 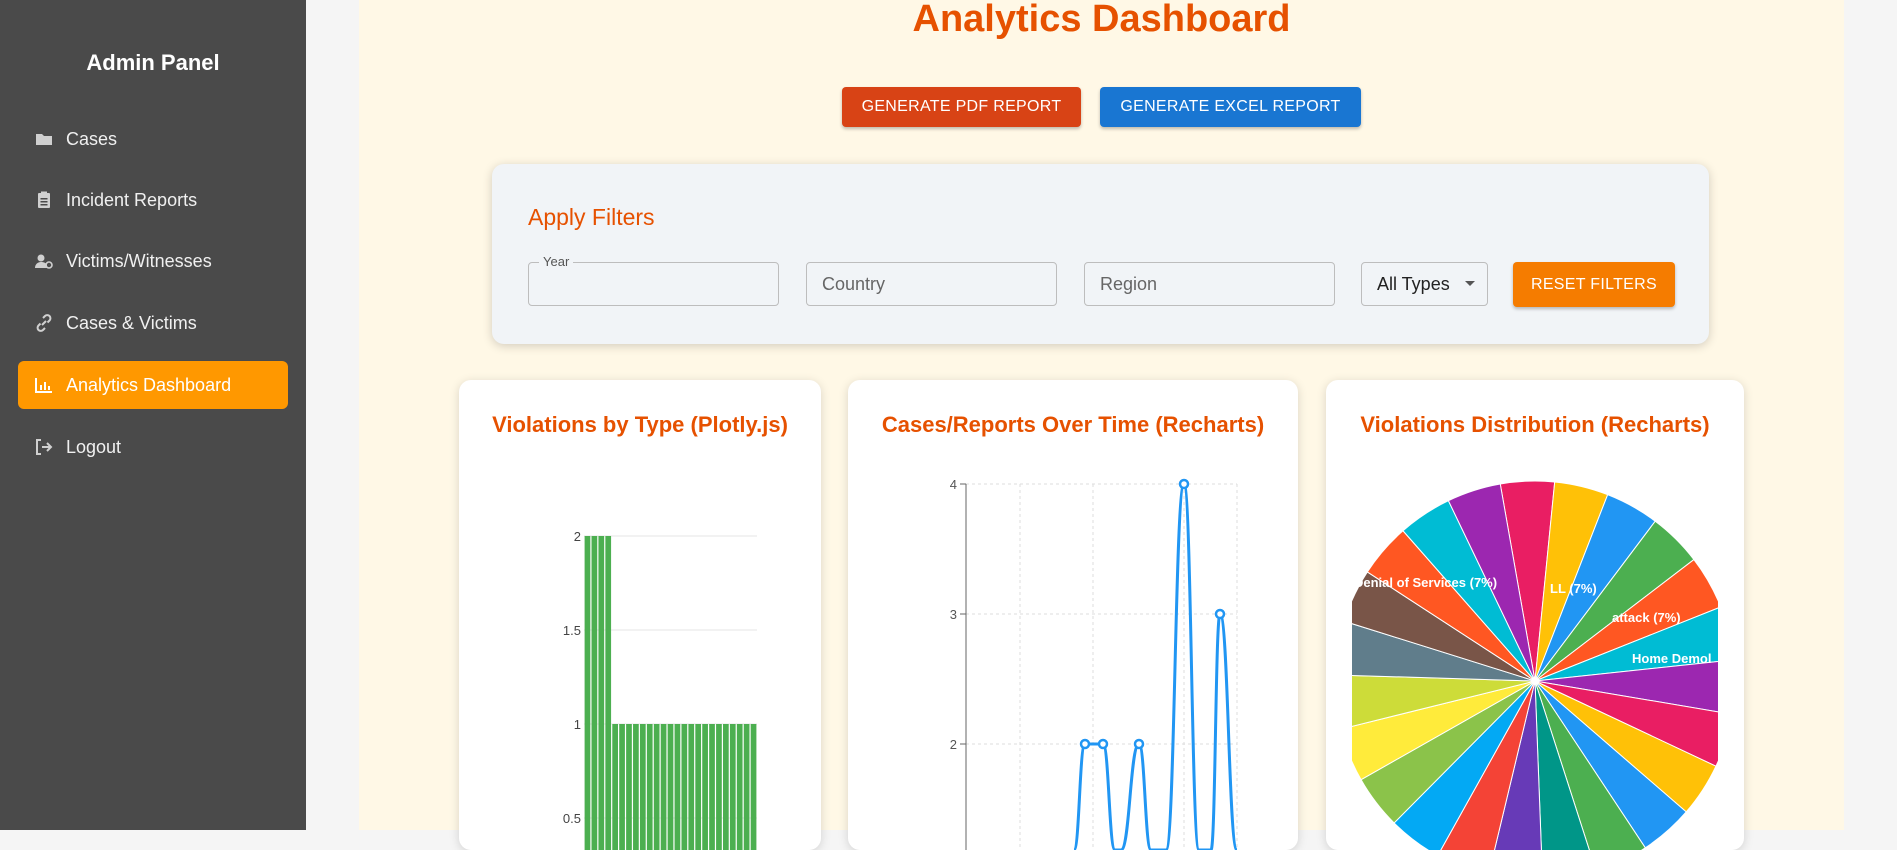 I want to click on logout-icon, so click(x=44, y=447).